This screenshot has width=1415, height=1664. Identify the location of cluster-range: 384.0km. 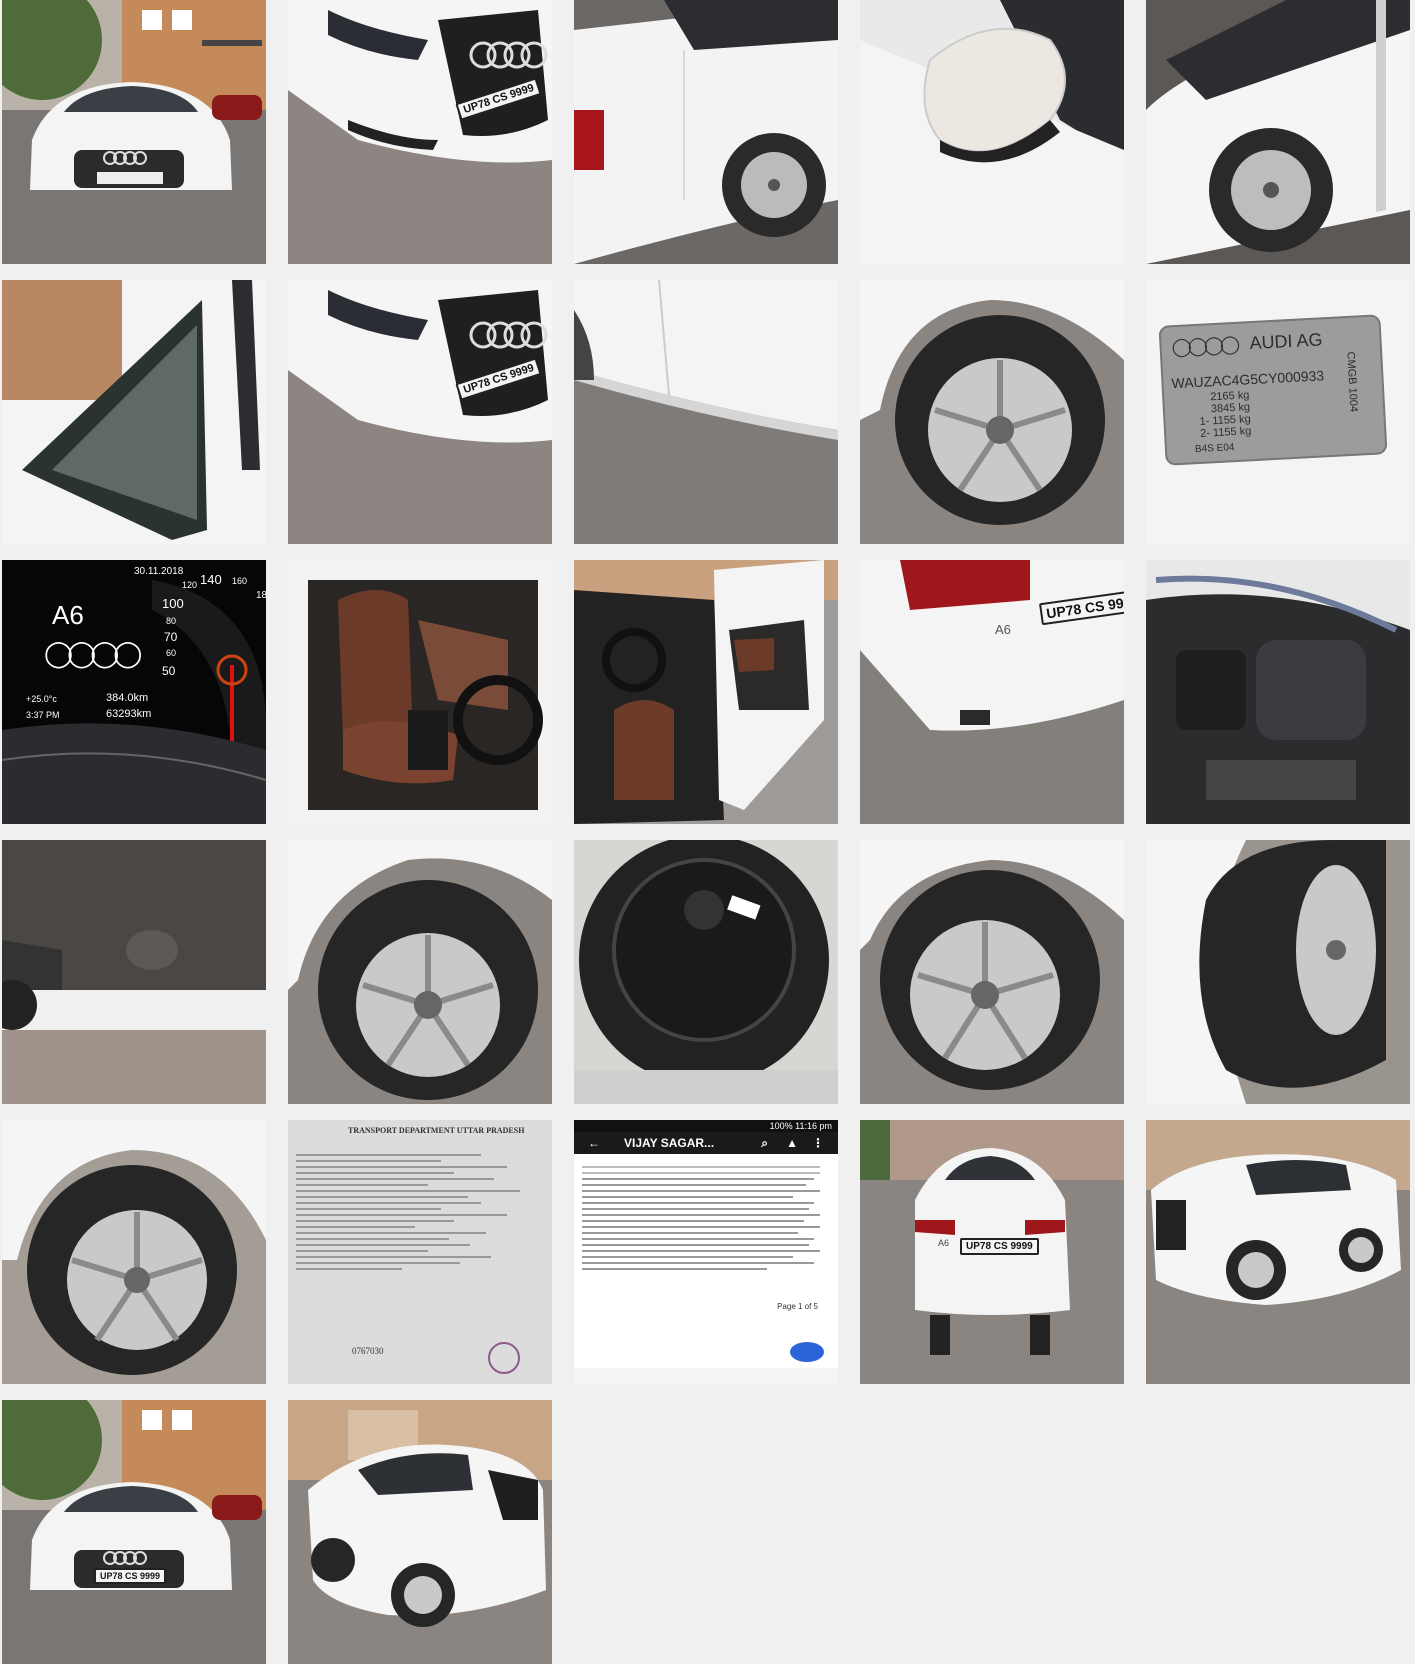
(127, 698).